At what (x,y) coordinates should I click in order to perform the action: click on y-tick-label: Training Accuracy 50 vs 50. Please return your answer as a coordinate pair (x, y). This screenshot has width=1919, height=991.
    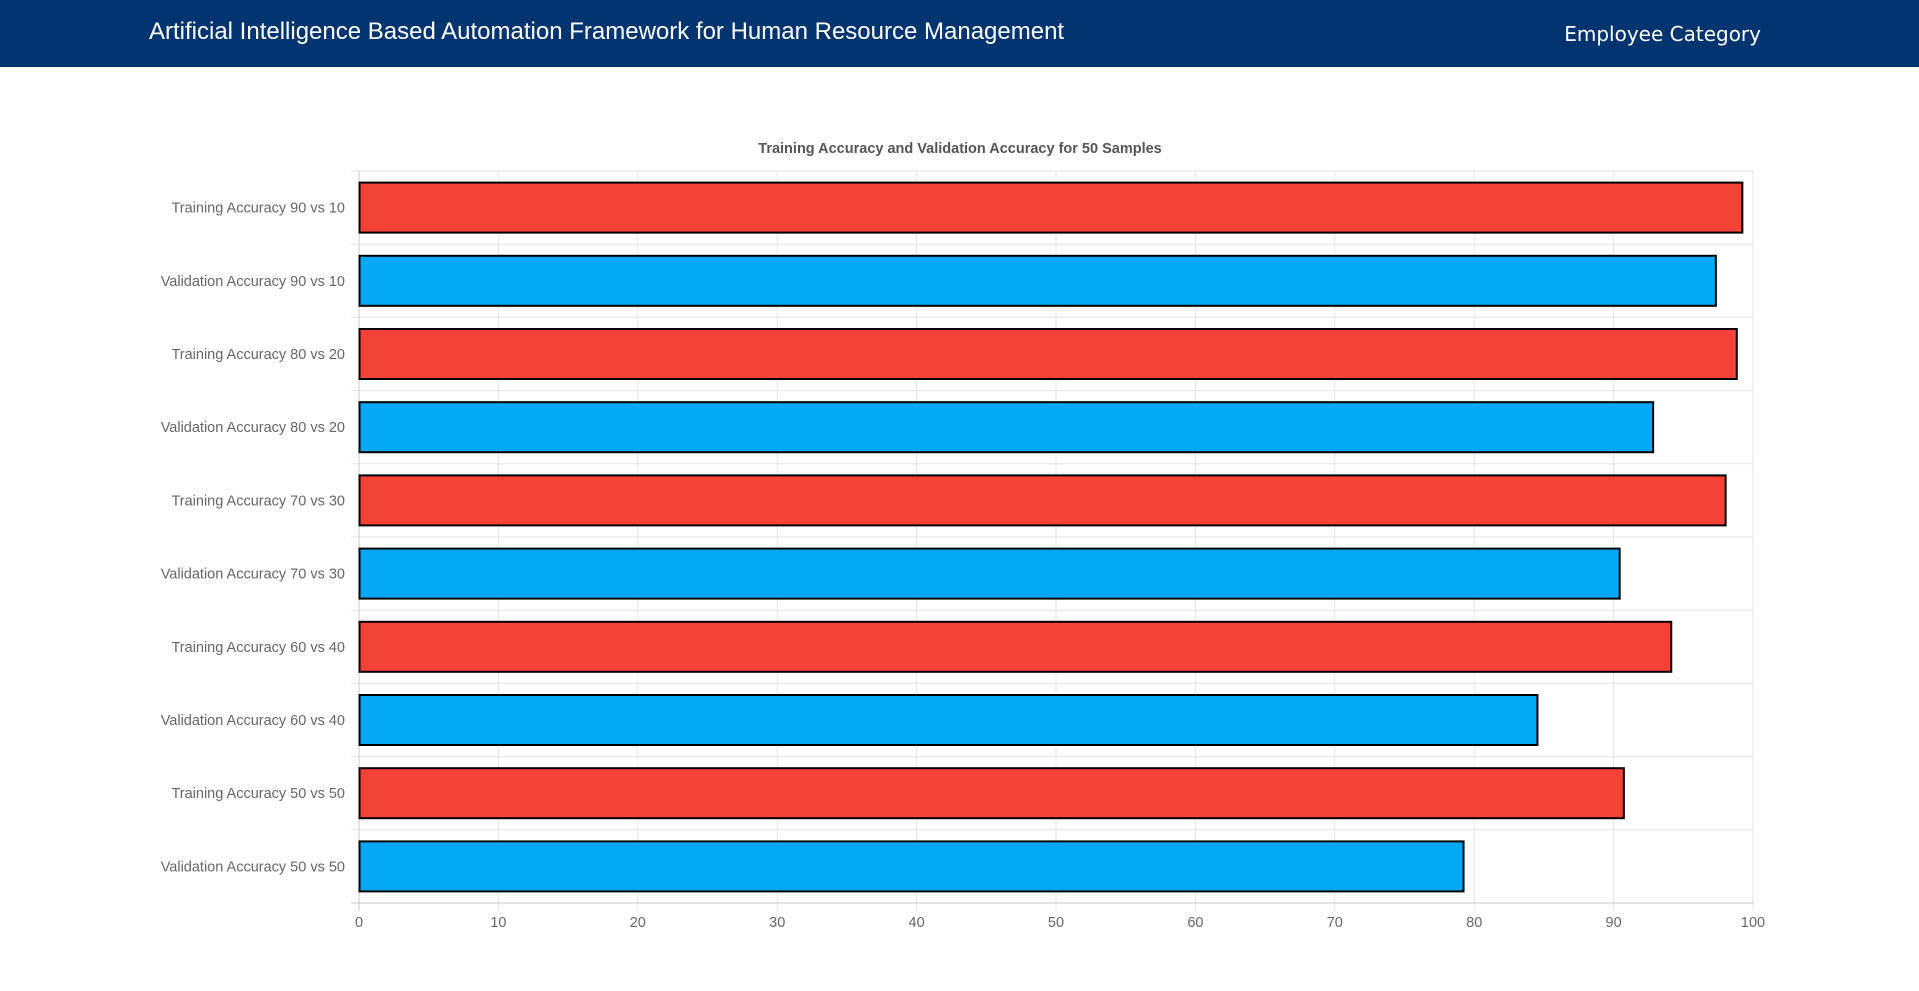
    Looking at the image, I should click on (258, 794).